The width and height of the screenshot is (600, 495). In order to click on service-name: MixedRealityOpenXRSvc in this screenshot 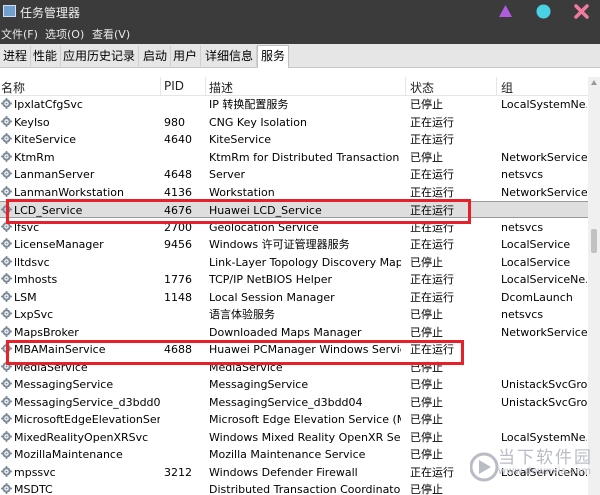, I will do `click(81, 437)`.